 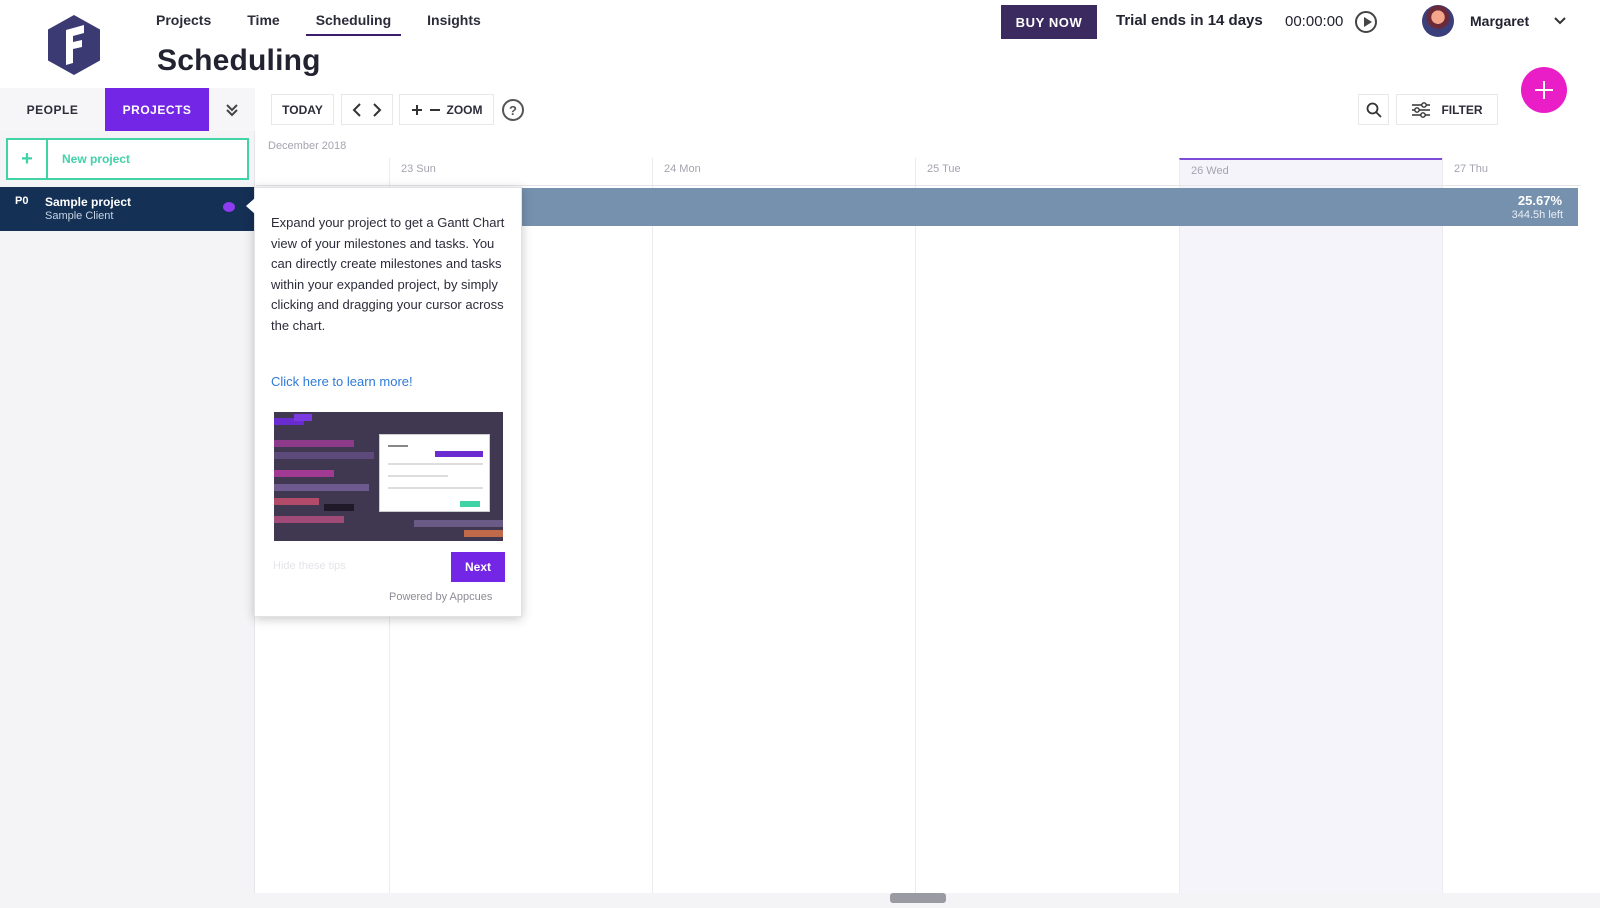 I want to click on tooltip-preview-image, so click(x=388, y=476).